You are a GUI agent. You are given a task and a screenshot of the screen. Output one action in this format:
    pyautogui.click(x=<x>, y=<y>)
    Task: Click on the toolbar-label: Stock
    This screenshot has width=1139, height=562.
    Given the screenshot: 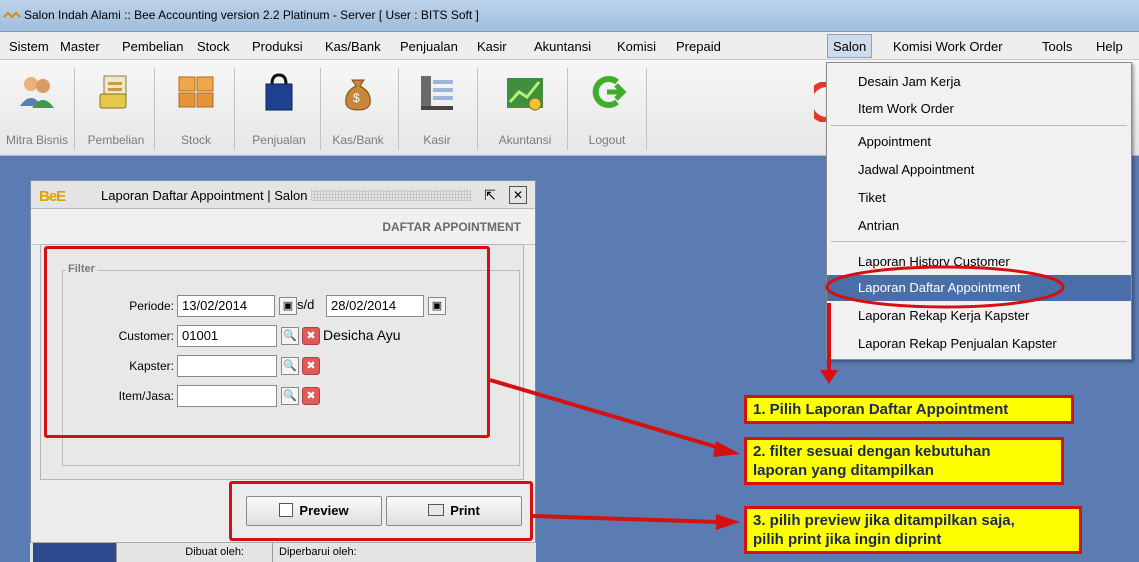 What is the action you would take?
    pyautogui.click(x=195, y=140)
    